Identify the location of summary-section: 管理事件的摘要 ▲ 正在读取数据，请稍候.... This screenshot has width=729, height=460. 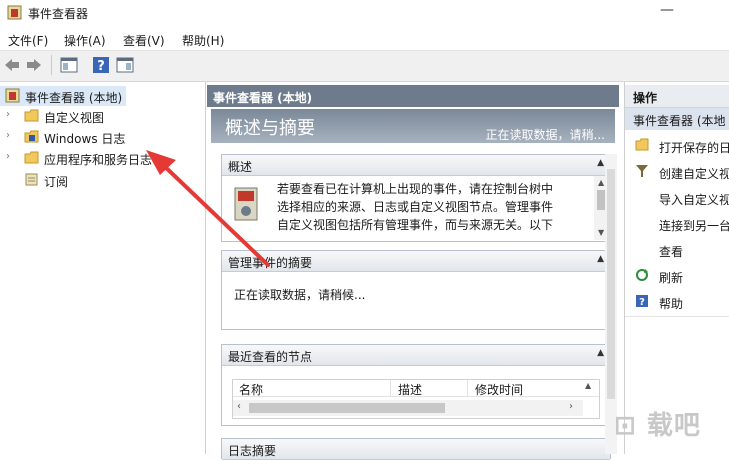
(416, 290).